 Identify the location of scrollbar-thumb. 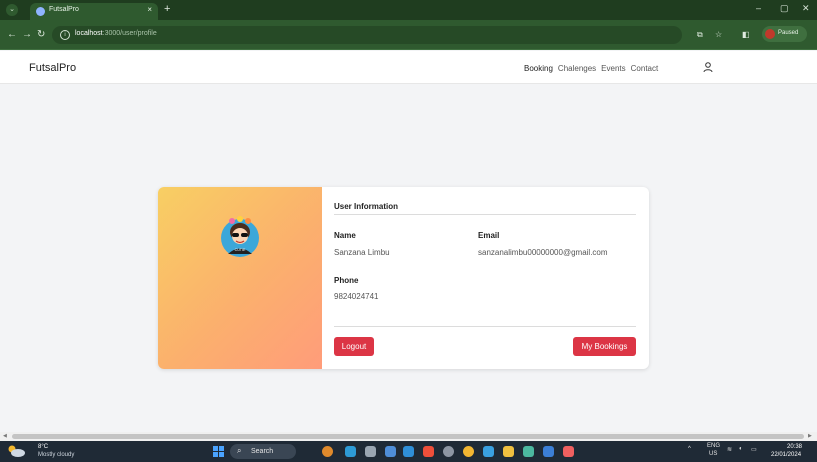
(408, 436).